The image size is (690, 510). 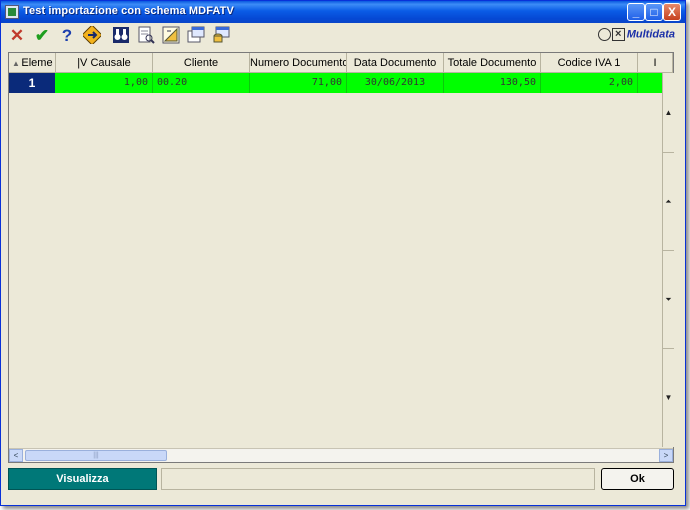 I want to click on column-header-next: I, so click(x=655, y=63).